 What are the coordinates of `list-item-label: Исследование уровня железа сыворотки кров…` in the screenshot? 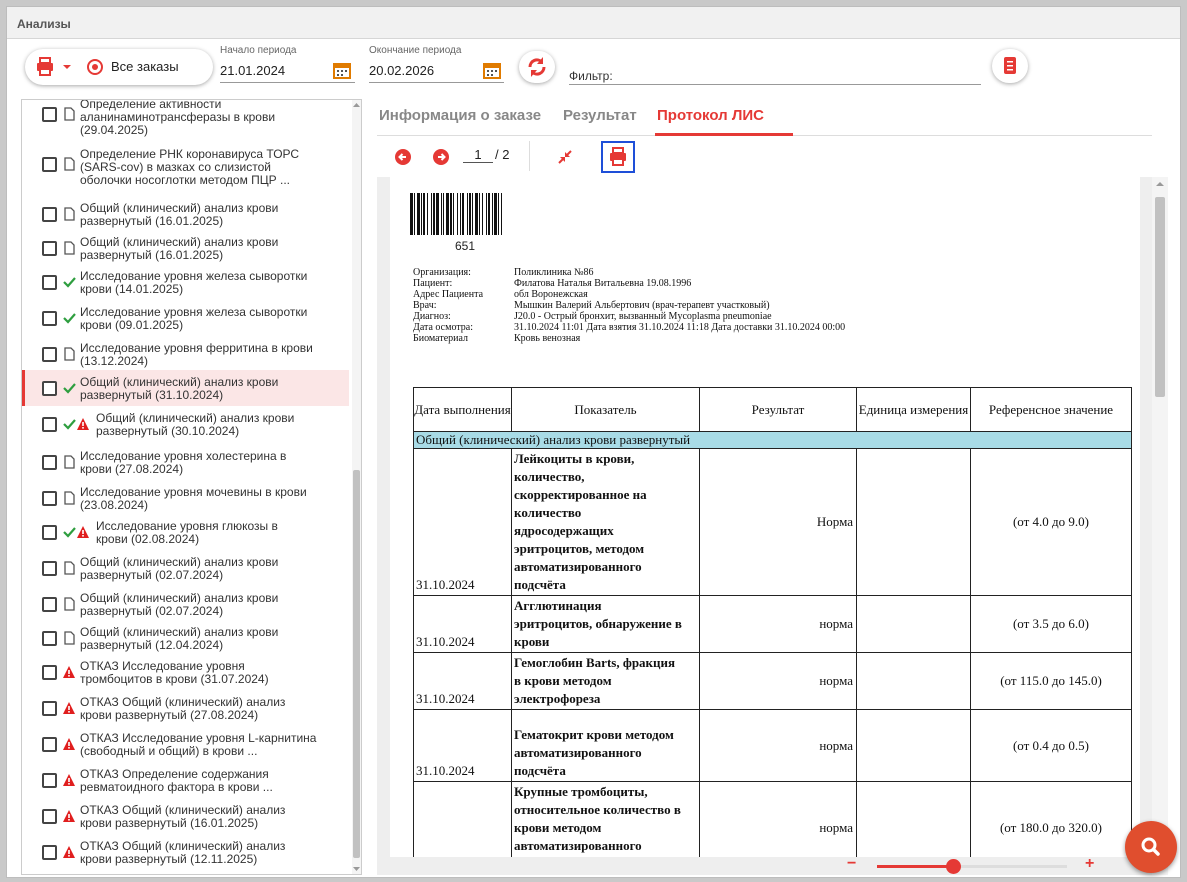 It's located at (212, 319).